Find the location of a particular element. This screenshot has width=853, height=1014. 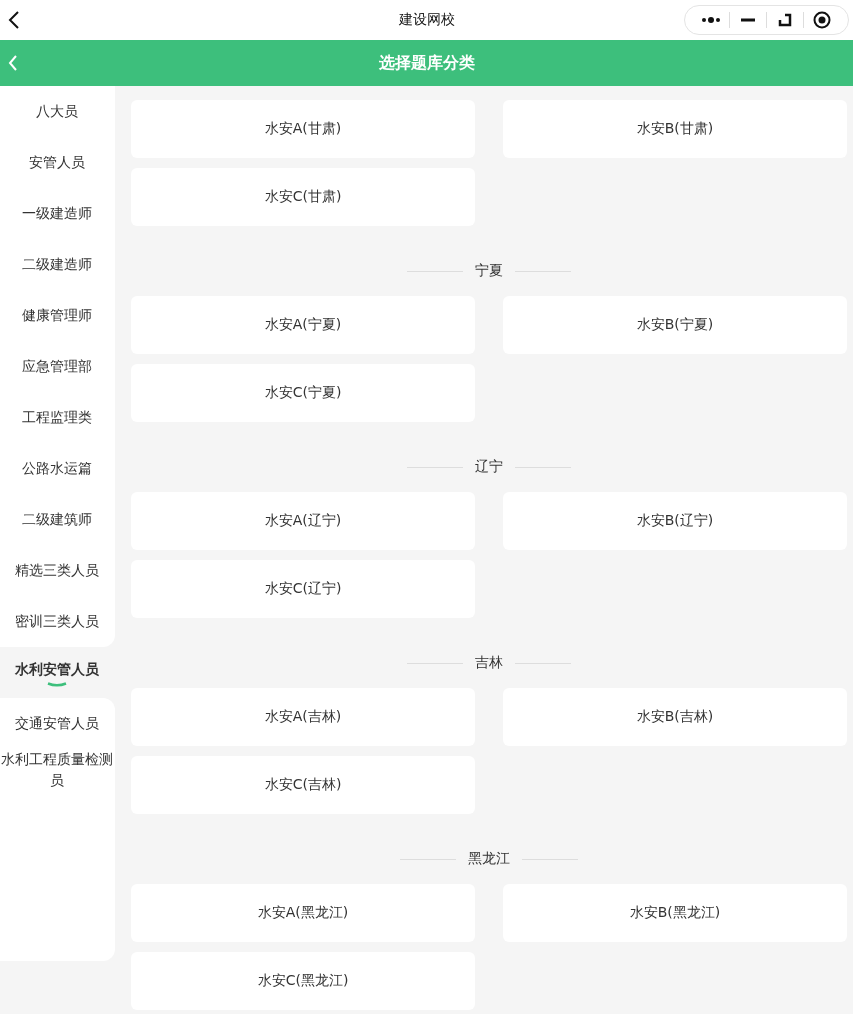

category-card: 水安B(吉林) is located at coordinates (675, 717).